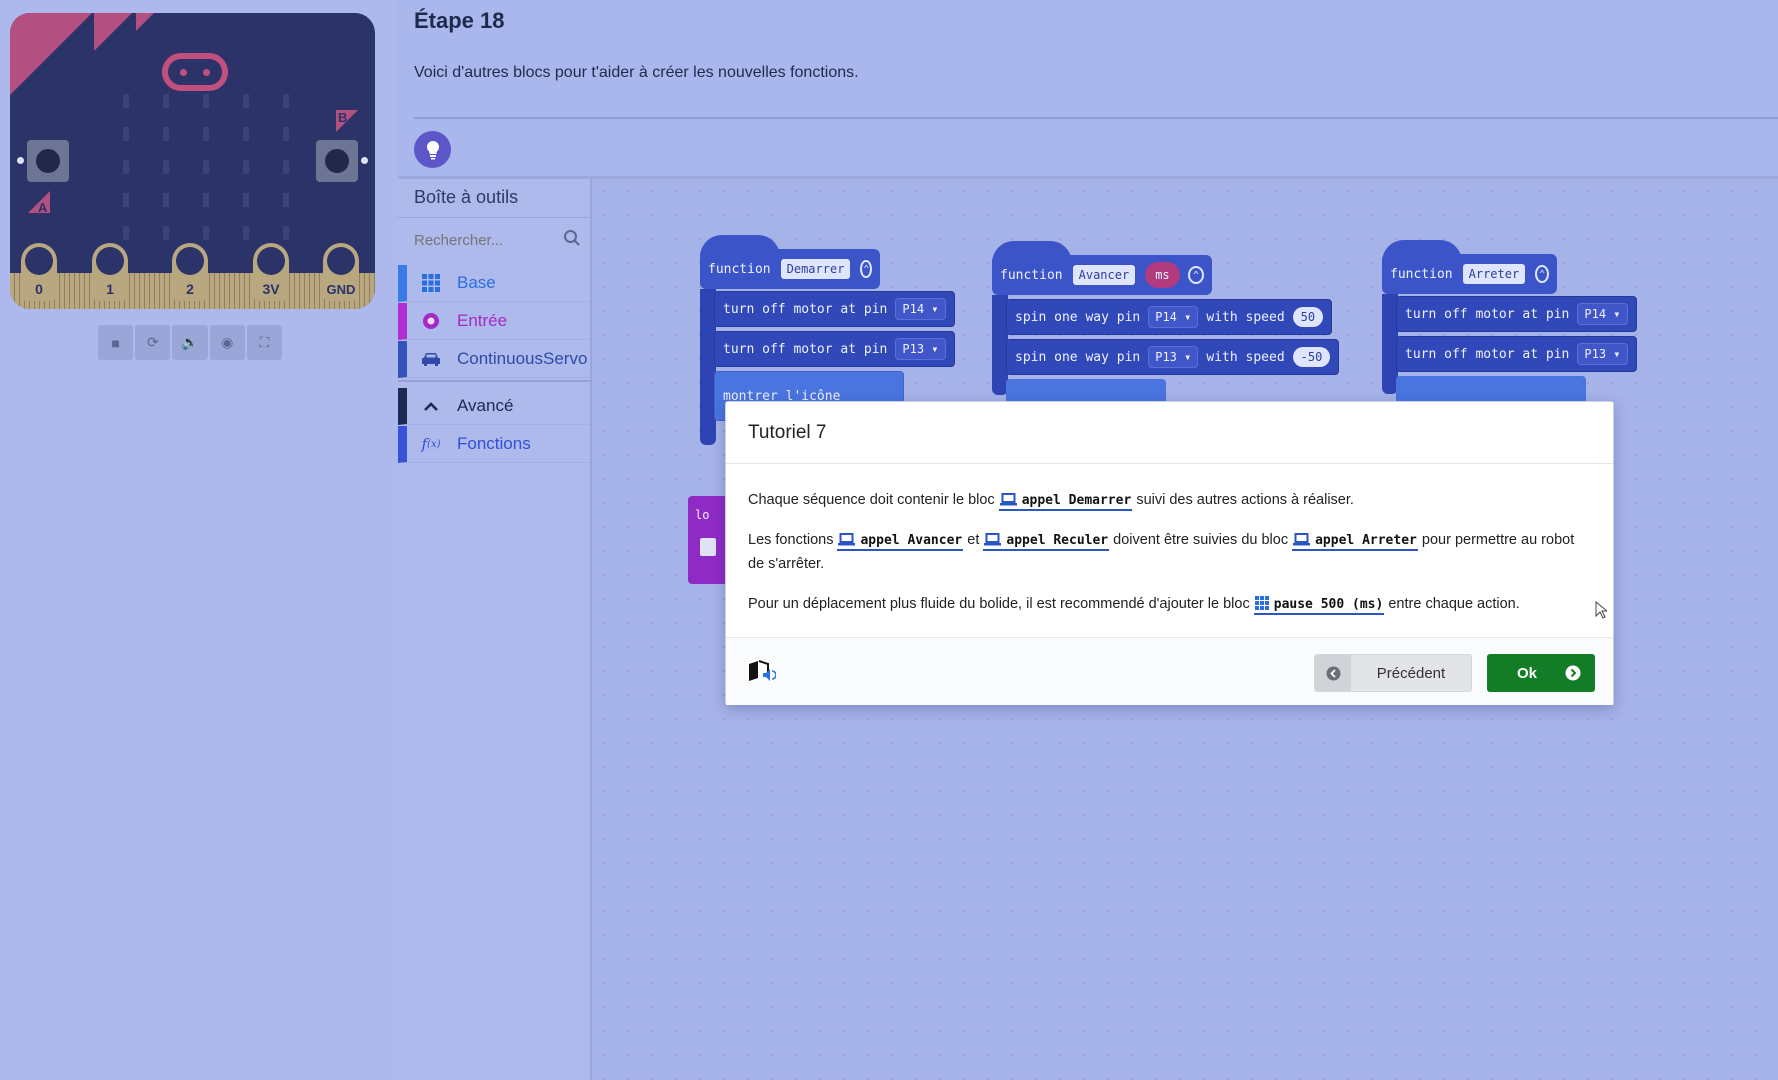 This screenshot has height=1080, width=1778. Describe the element at coordinates (476, 282) in the screenshot. I see `category-label: Base` at that location.